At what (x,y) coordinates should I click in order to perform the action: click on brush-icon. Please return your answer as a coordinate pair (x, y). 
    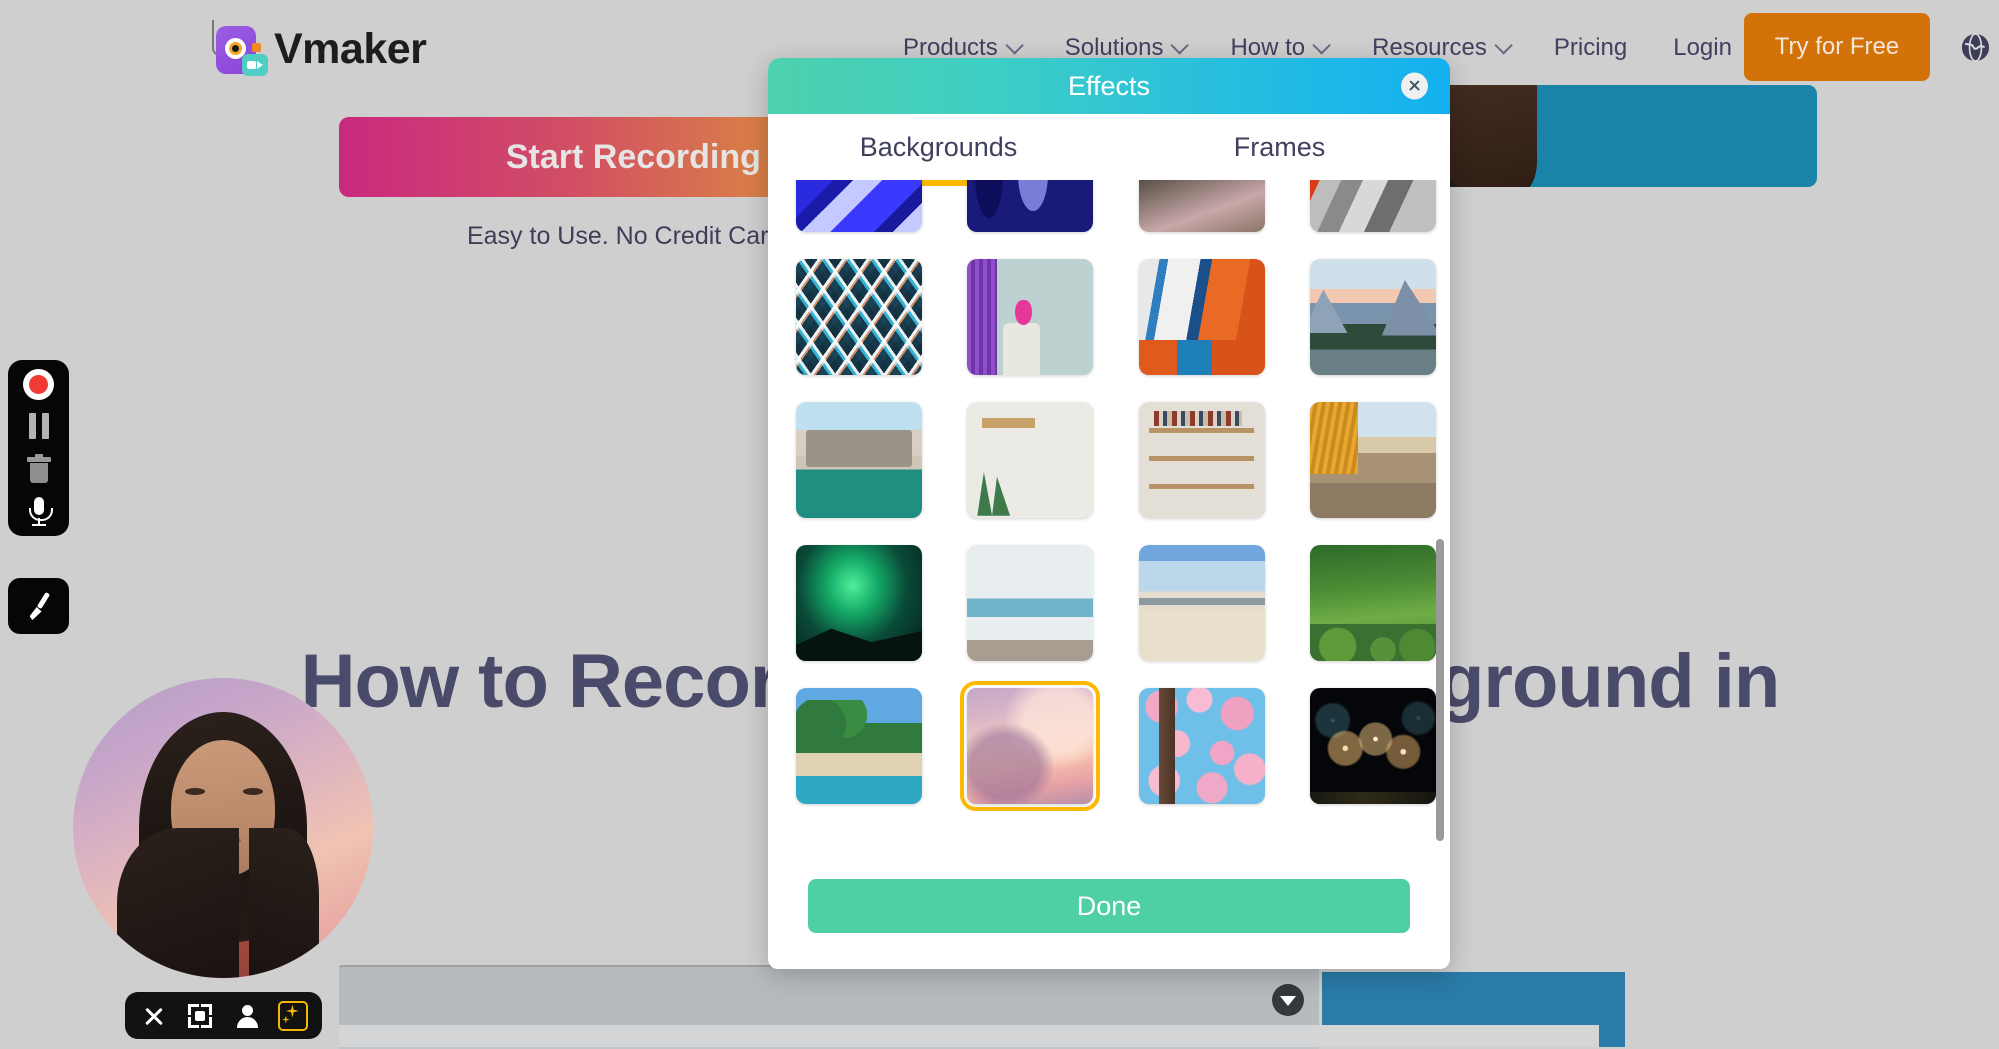
    Looking at the image, I should click on (39, 606).